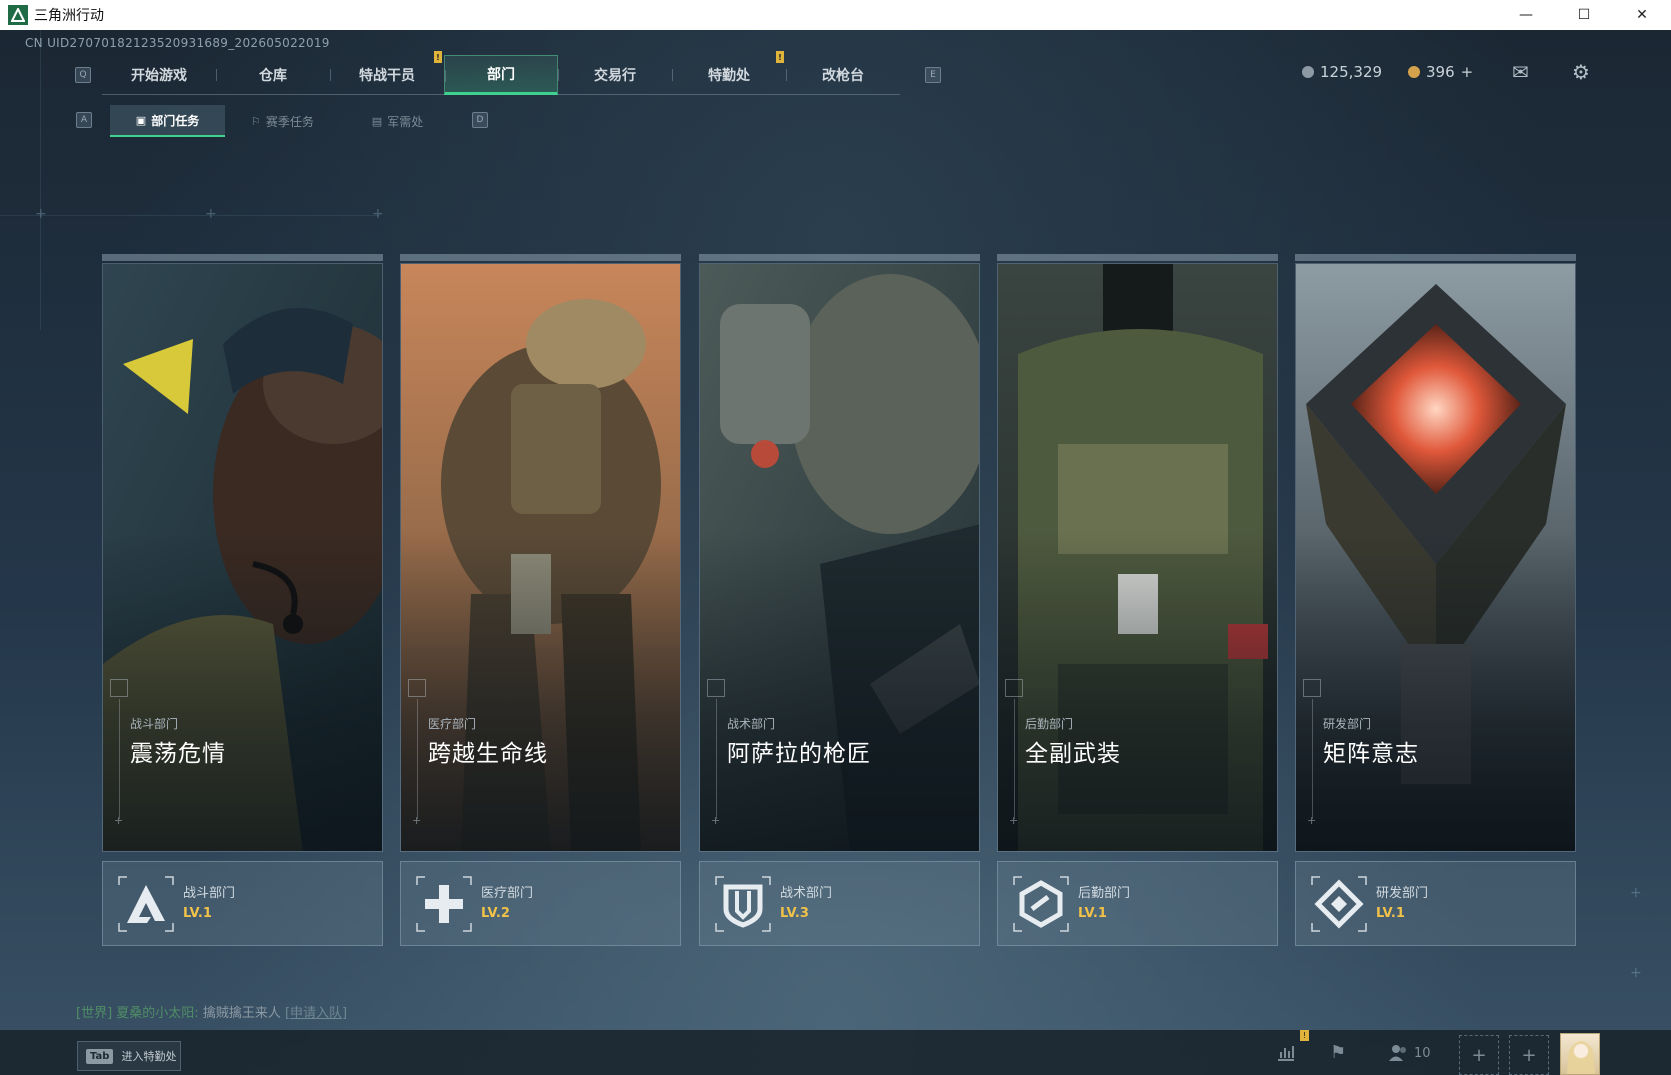 The height and width of the screenshot is (1075, 1671). Describe the element at coordinates (316, 1013) in the screenshot. I see `join-team-link: [申请入队]` at that location.